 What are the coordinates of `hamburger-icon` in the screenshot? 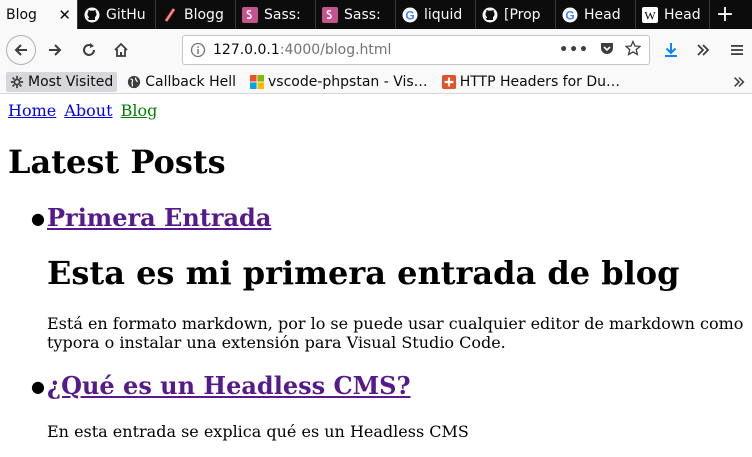 It's located at (737, 50).